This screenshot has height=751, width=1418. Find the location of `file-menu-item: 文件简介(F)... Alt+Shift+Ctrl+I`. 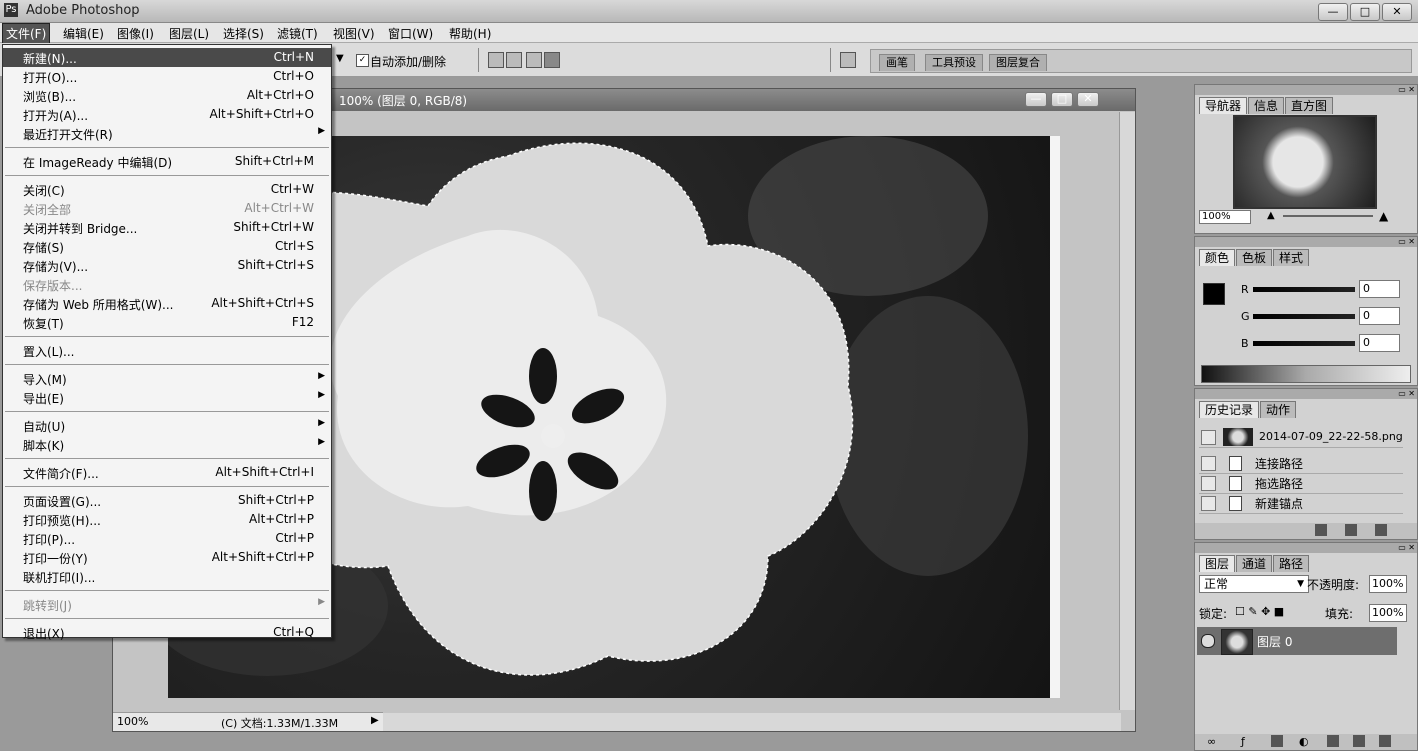

file-menu-item: 文件简介(F)... Alt+Shift+Ctrl+I is located at coordinates (167, 472).